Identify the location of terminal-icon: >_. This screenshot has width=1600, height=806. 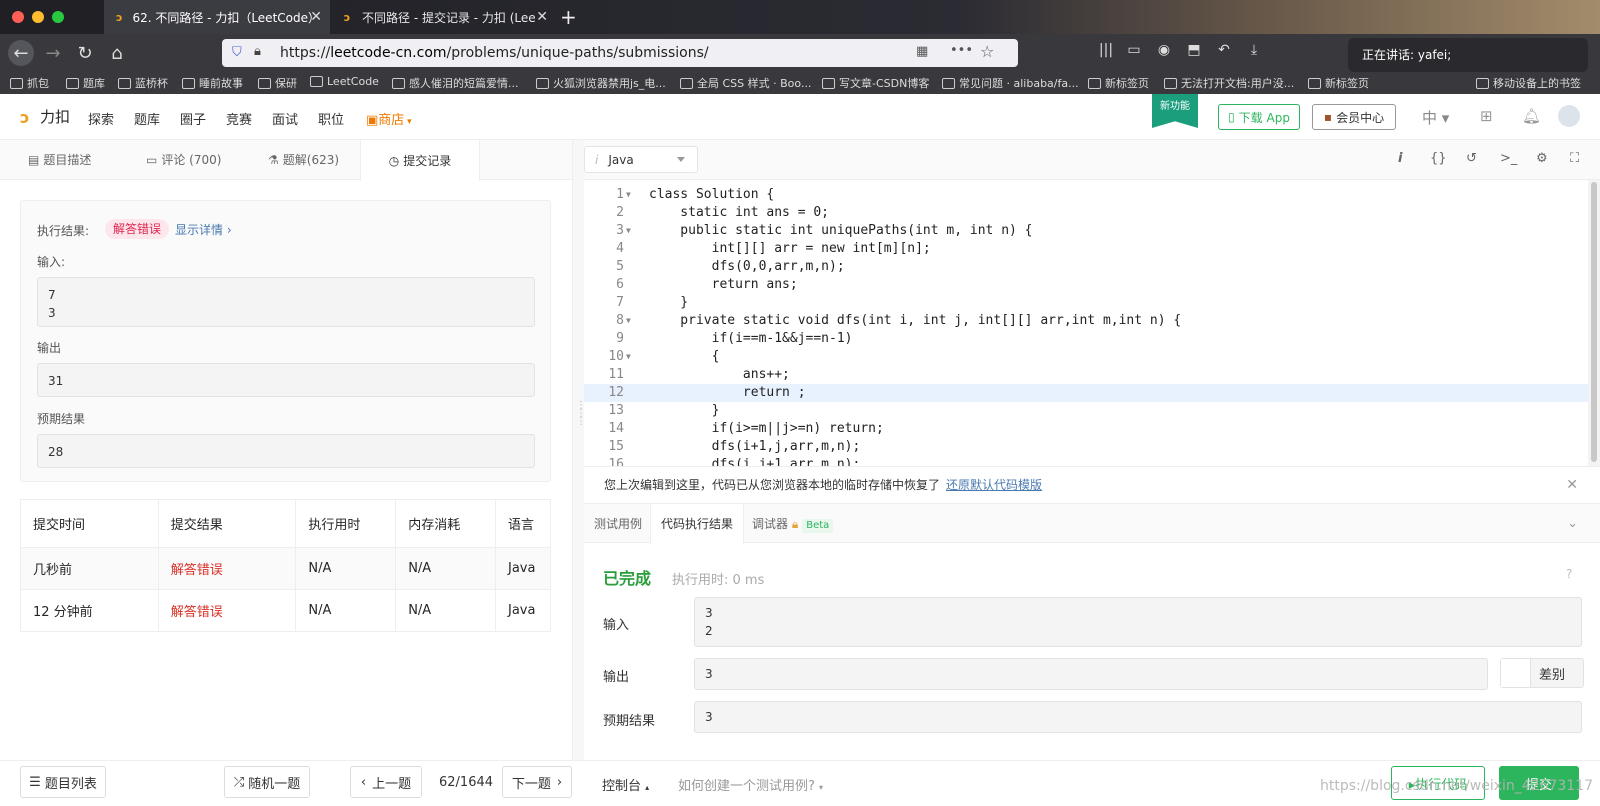
(1508, 158).